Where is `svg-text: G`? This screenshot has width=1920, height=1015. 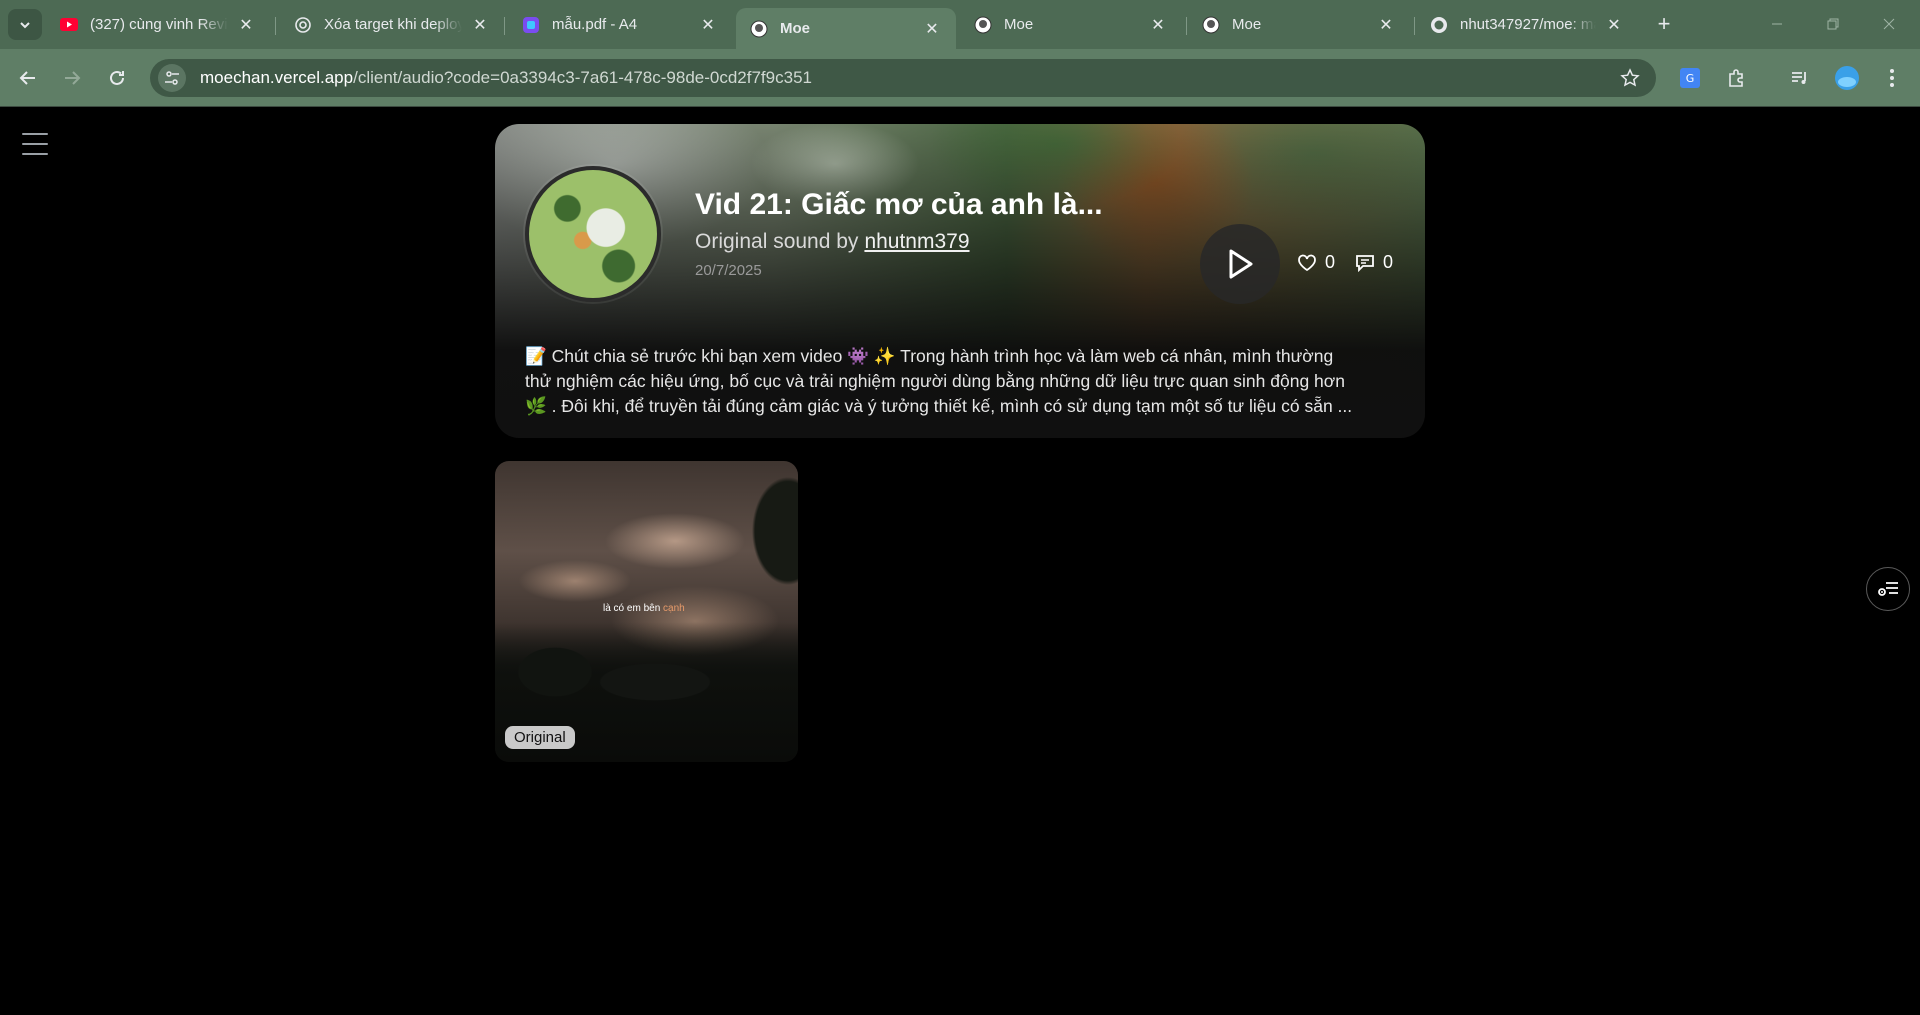 svg-text: G is located at coordinates (1690, 78).